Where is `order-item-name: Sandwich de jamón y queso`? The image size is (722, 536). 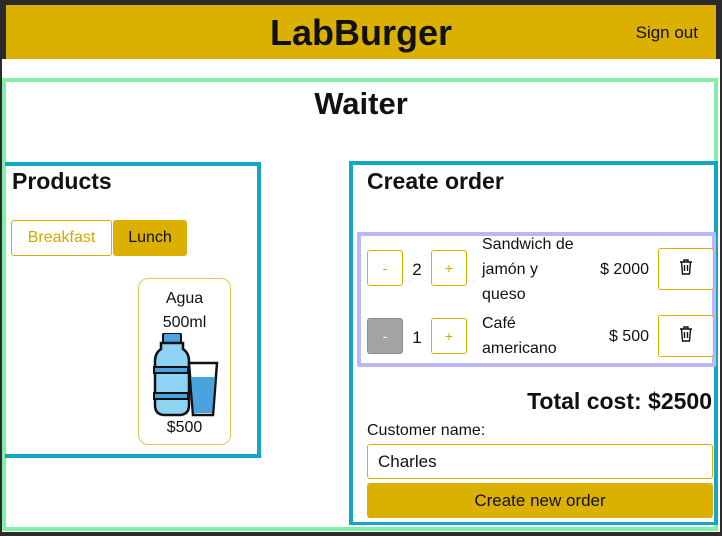 order-item-name: Sandwich de jamón y queso is located at coordinates (528, 269).